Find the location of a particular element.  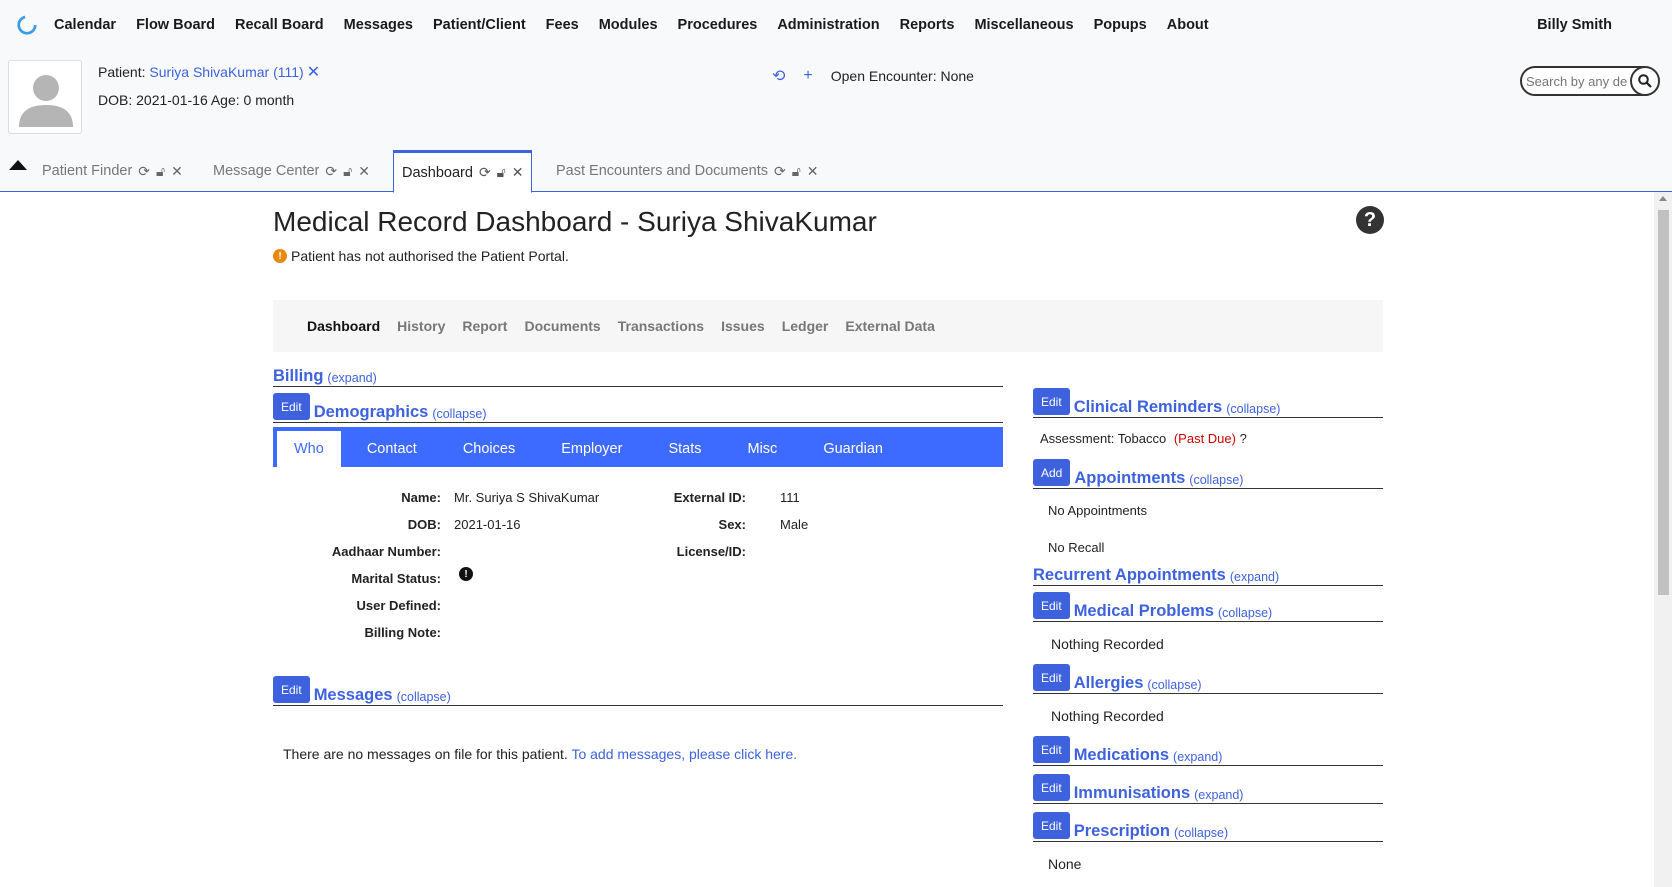

allergies-edit-button: Edit is located at coordinates (1051, 677).